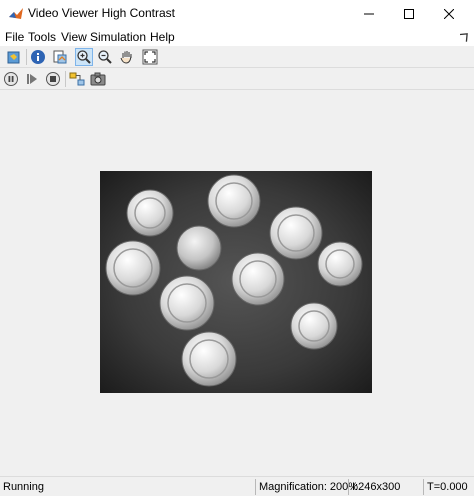  I want to click on maximize-icon, so click(409, 14).